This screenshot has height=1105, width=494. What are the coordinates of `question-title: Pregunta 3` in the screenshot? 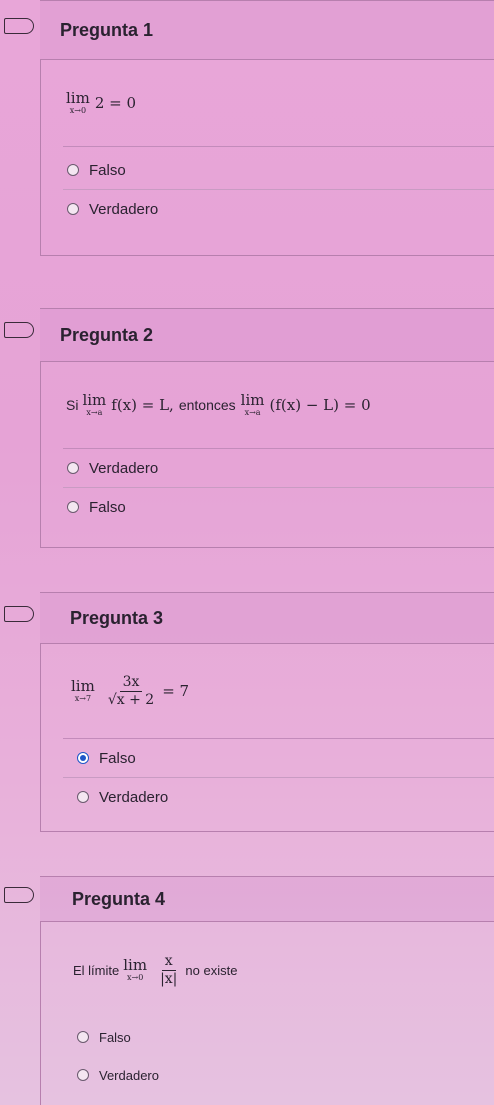 It's located at (117, 617).